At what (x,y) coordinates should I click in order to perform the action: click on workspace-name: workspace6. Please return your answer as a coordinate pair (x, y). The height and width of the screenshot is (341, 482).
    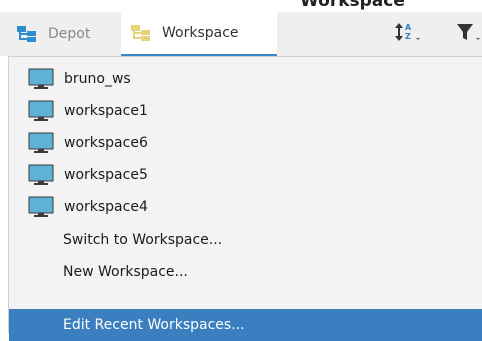
    Looking at the image, I should click on (106, 143).